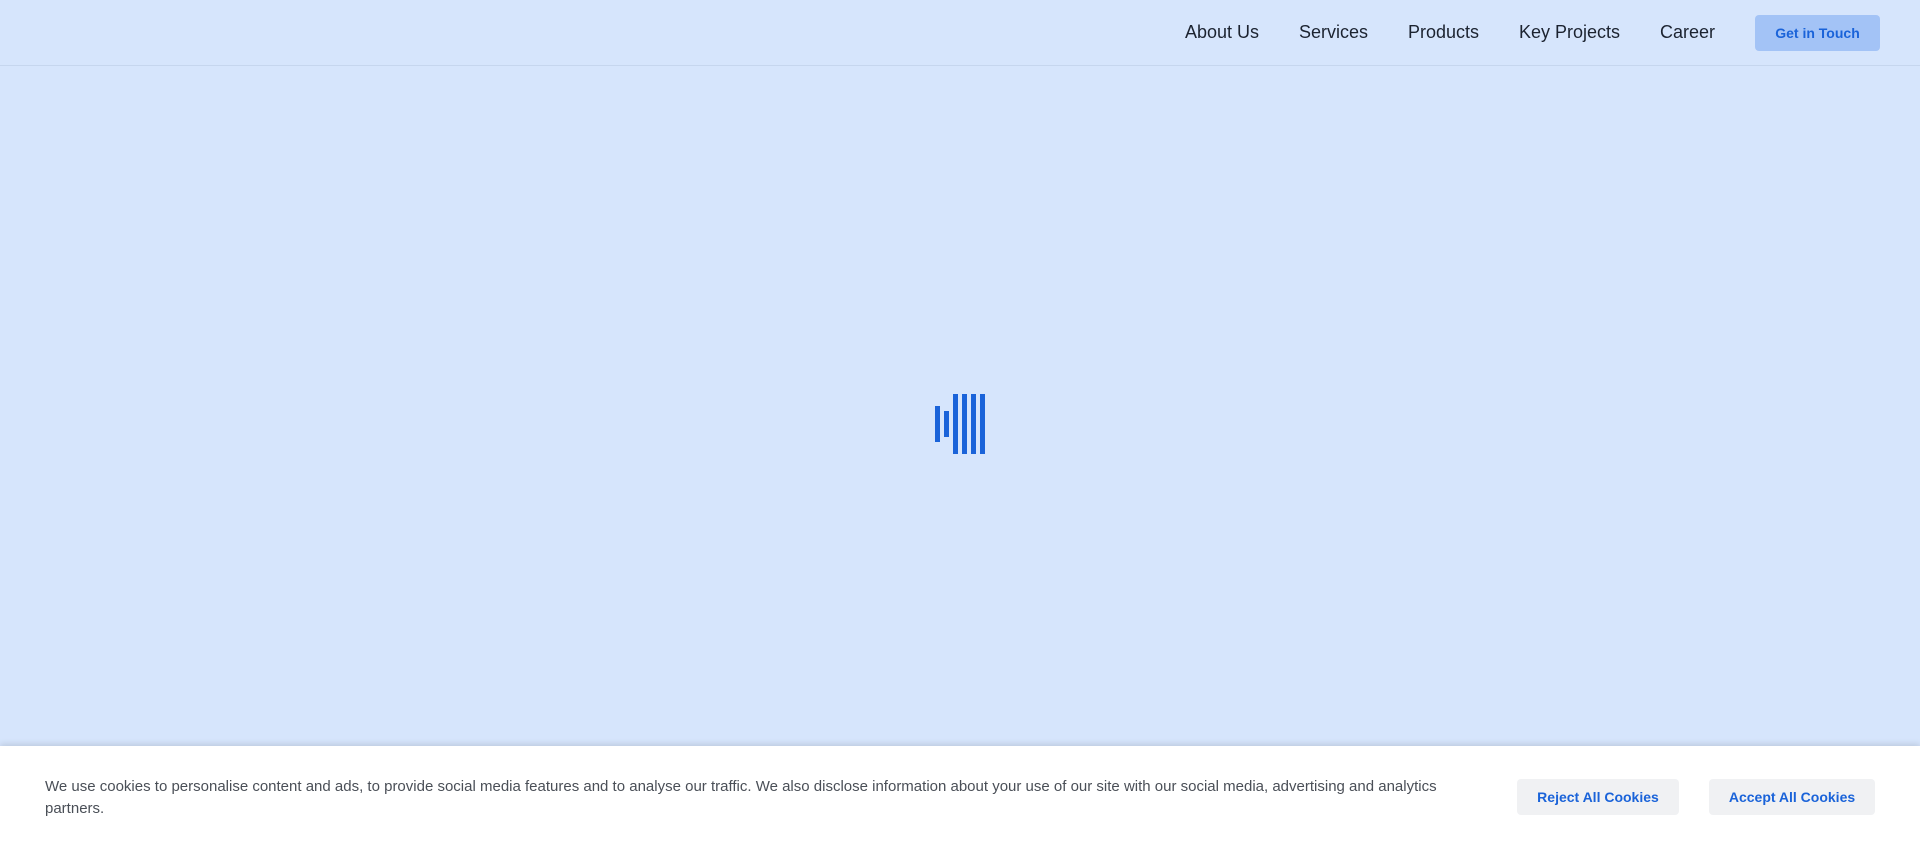 This screenshot has height=848, width=1920. I want to click on get-in-touch-button: Get in Touch, so click(1817, 33).